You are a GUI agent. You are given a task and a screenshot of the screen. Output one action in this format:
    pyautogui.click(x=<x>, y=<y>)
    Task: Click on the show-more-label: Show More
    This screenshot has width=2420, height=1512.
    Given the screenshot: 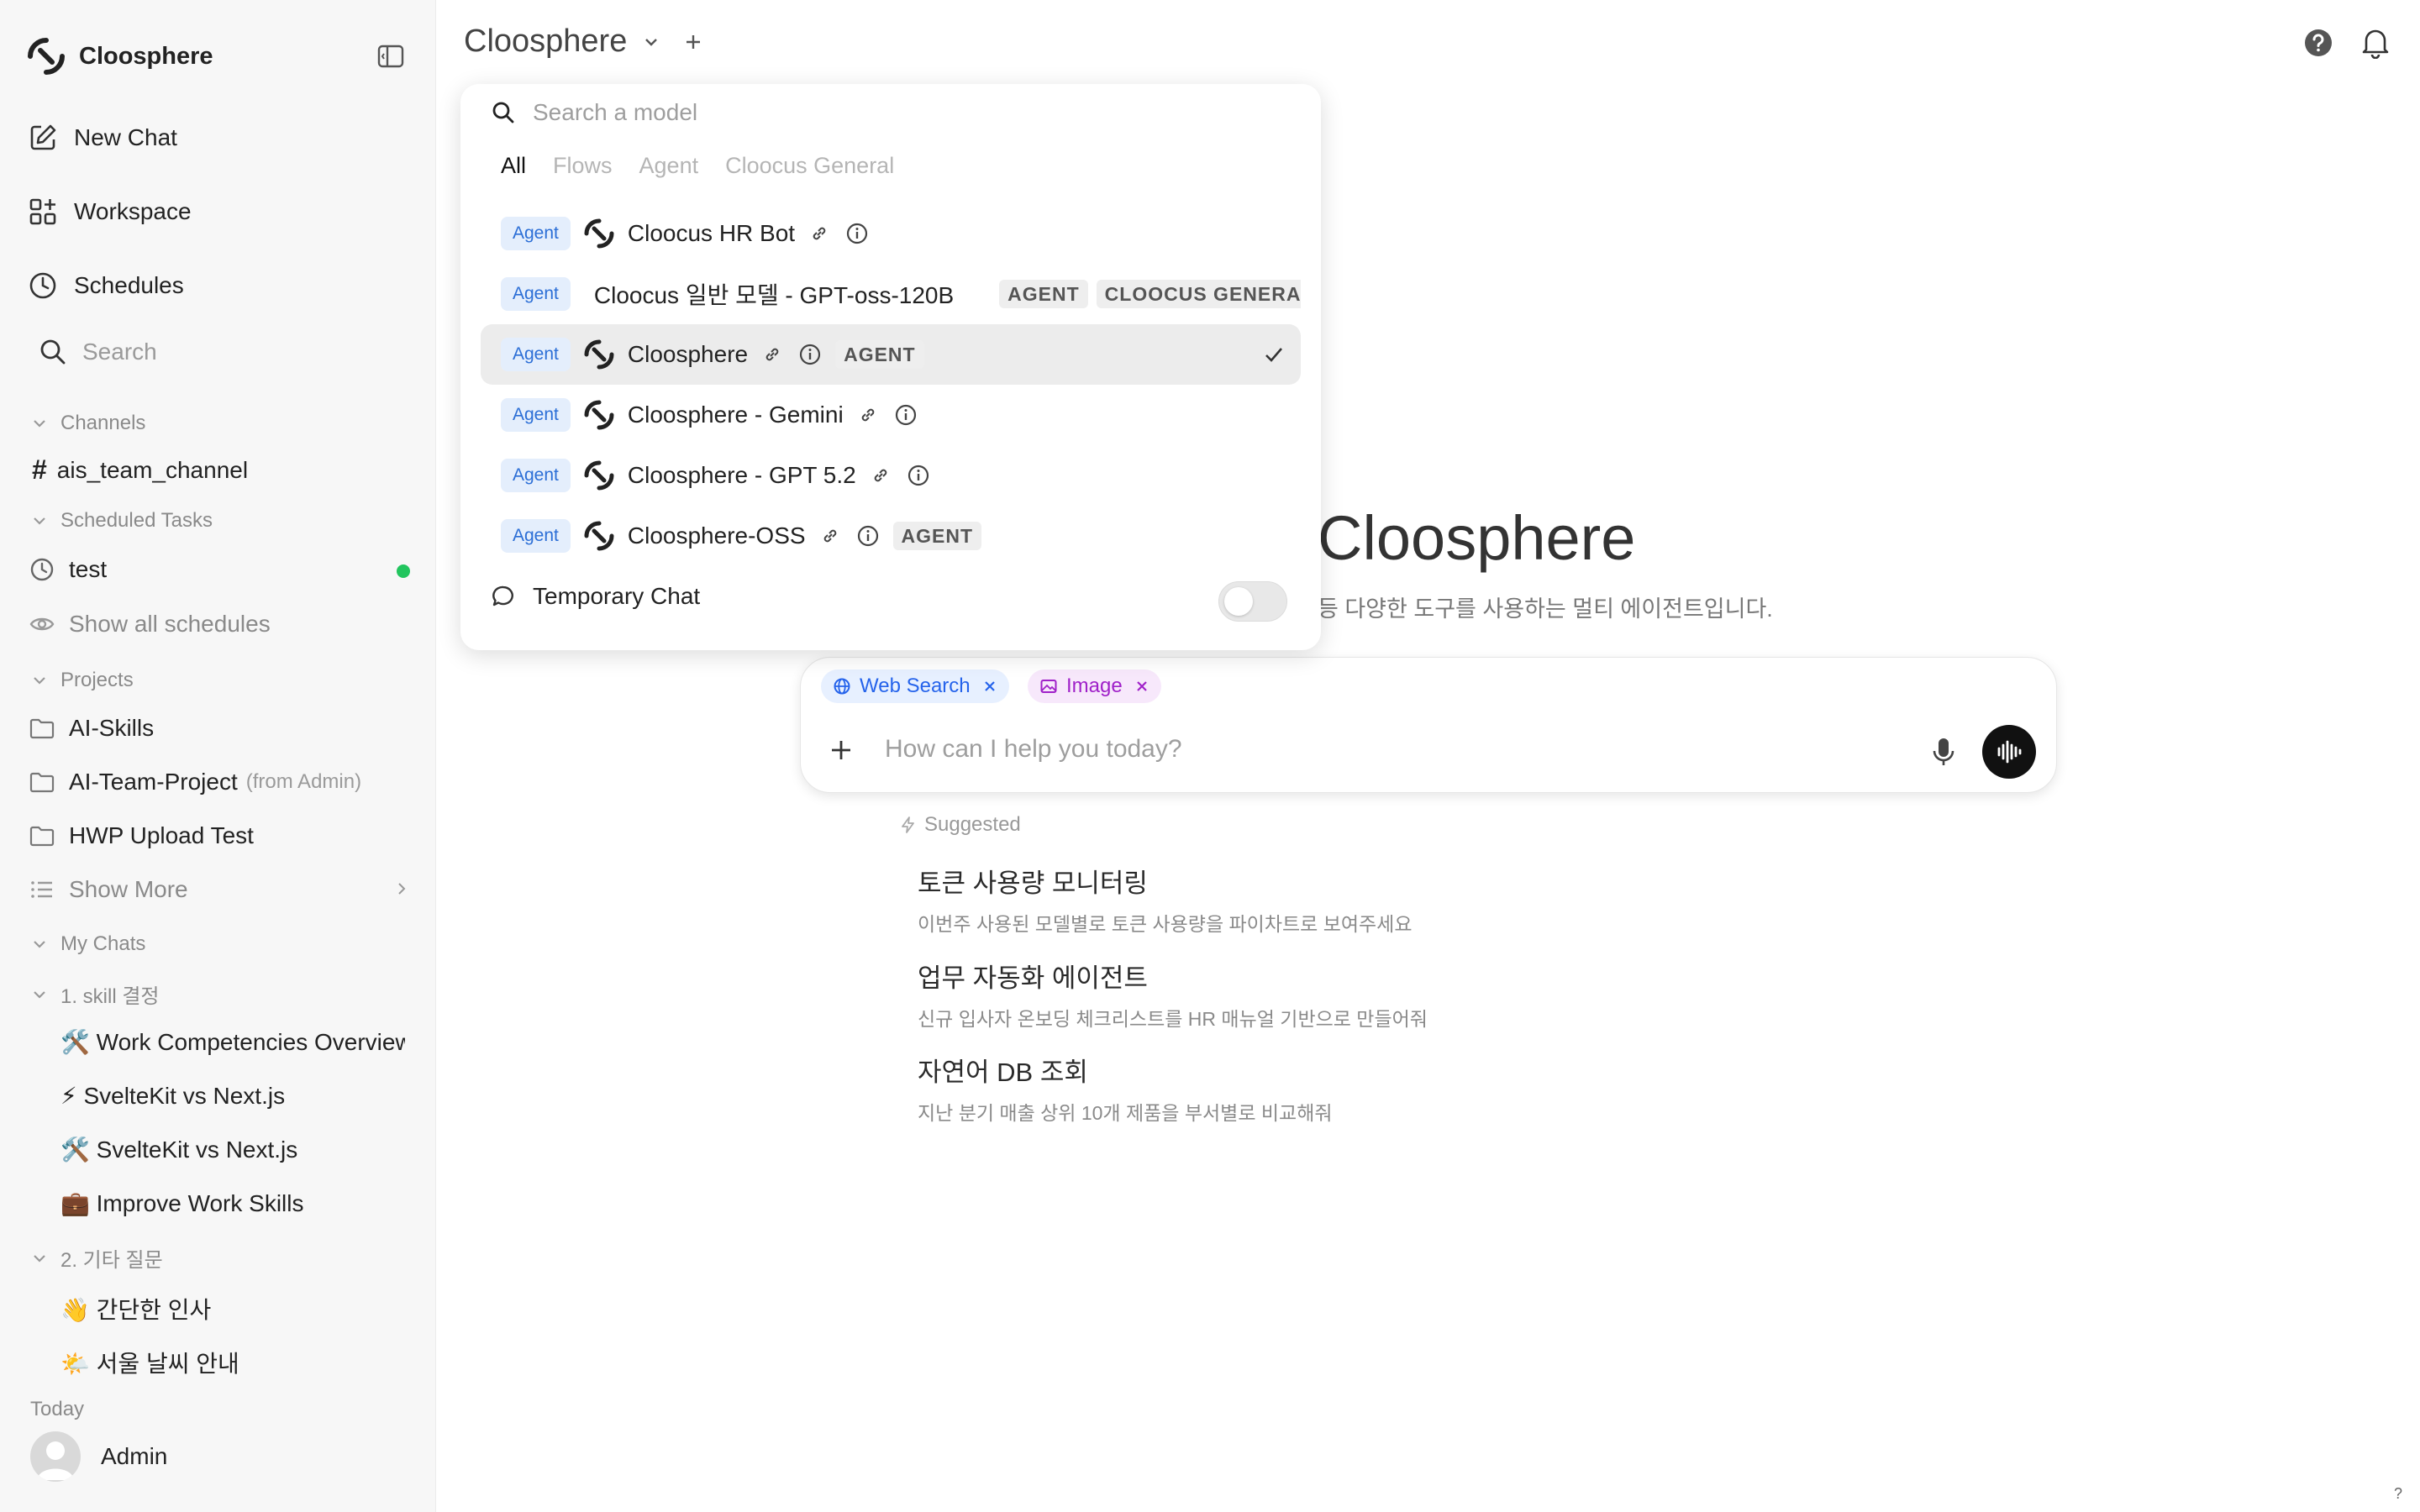 What is the action you would take?
    pyautogui.click(x=128, y=889)
    